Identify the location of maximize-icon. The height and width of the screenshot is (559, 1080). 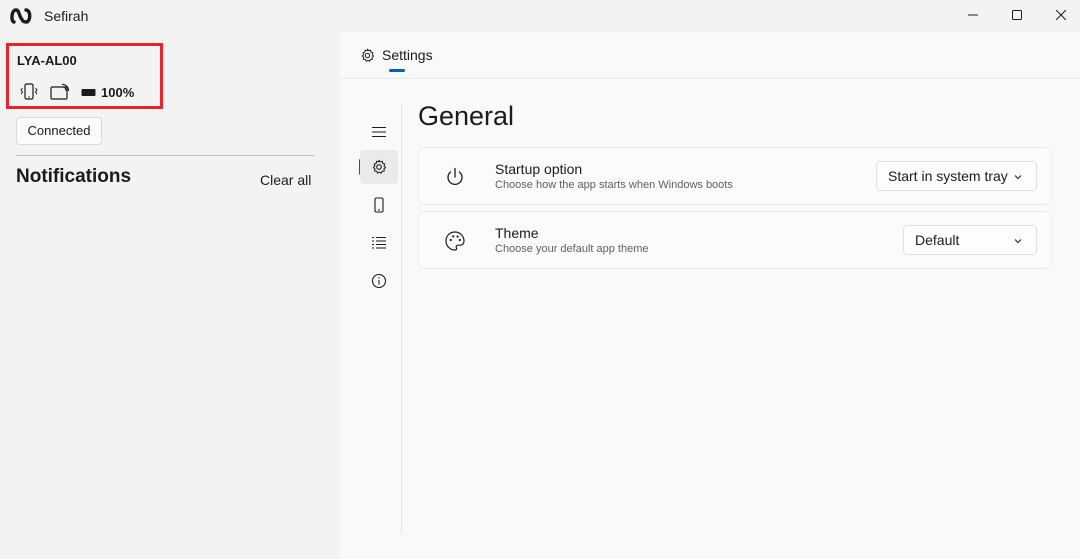
(1017, 15).